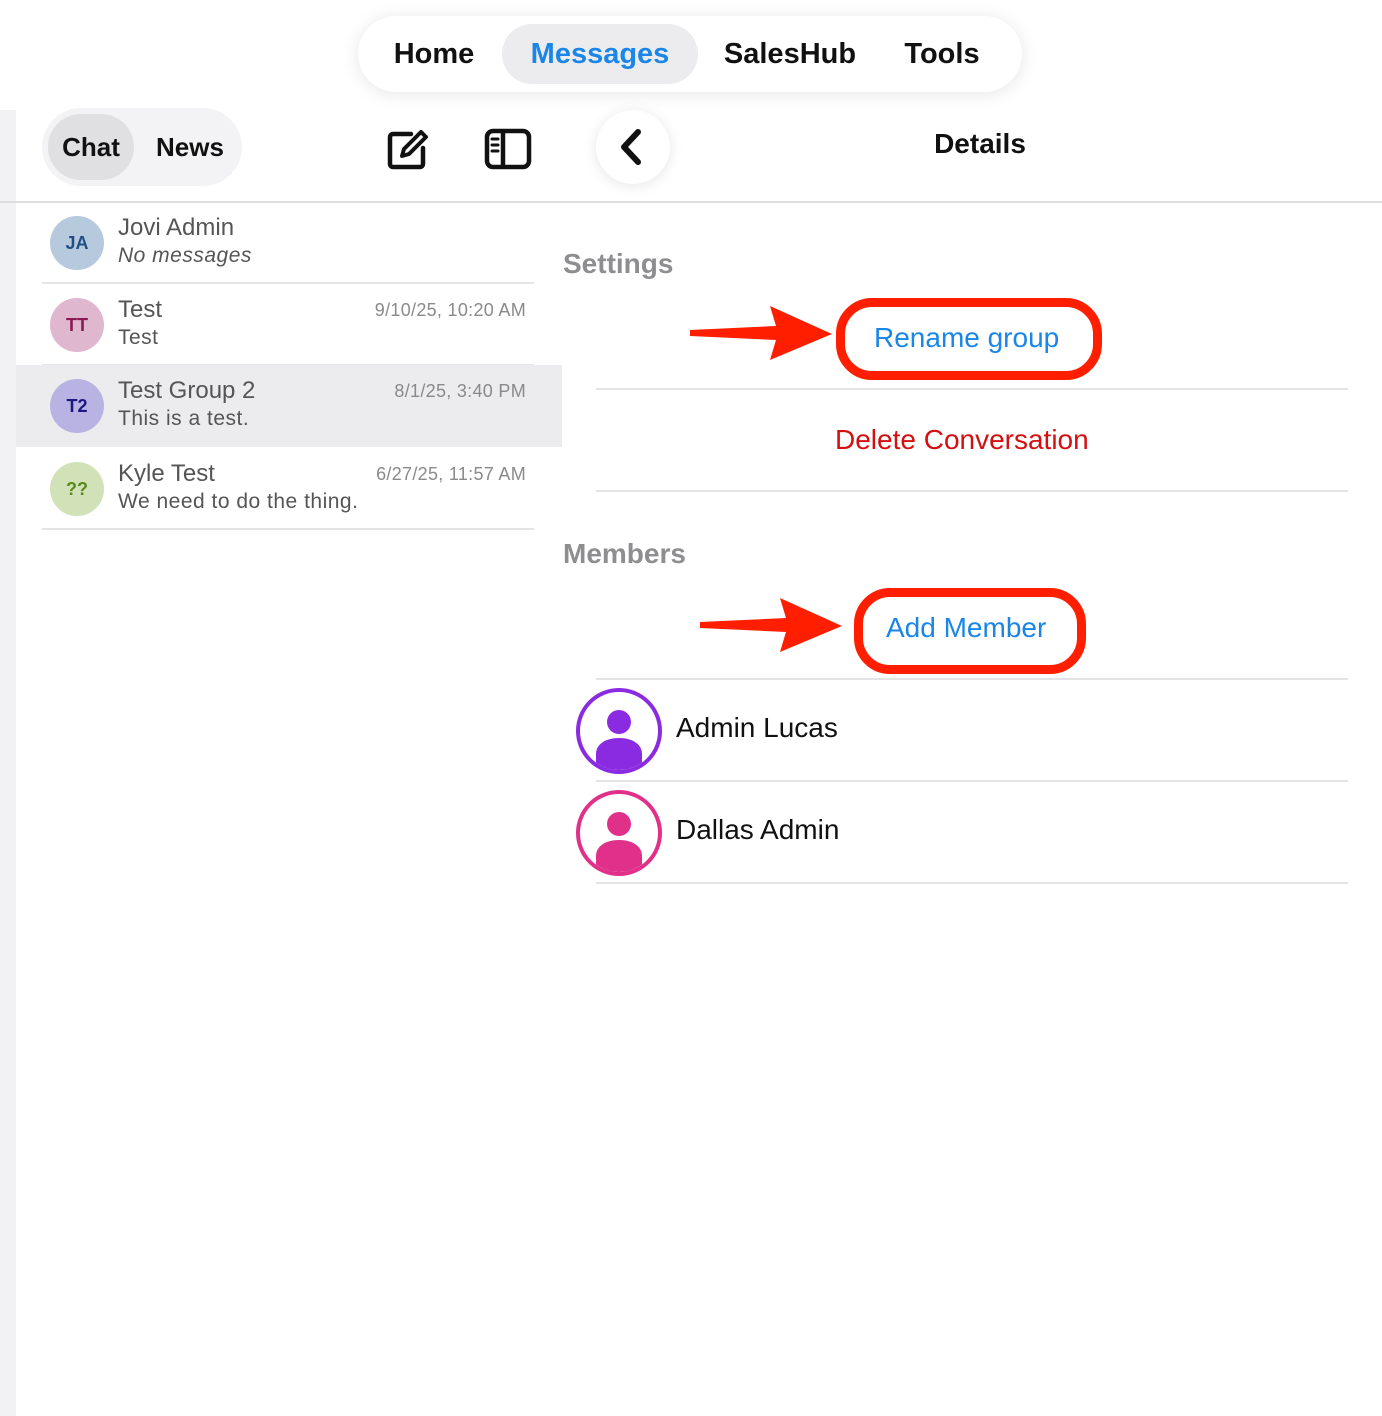 The image size is (1382, 1416). Describe the element at coordinates (966, 338) in the screenshot. I see `rename-group-button: Rename group` at that location.